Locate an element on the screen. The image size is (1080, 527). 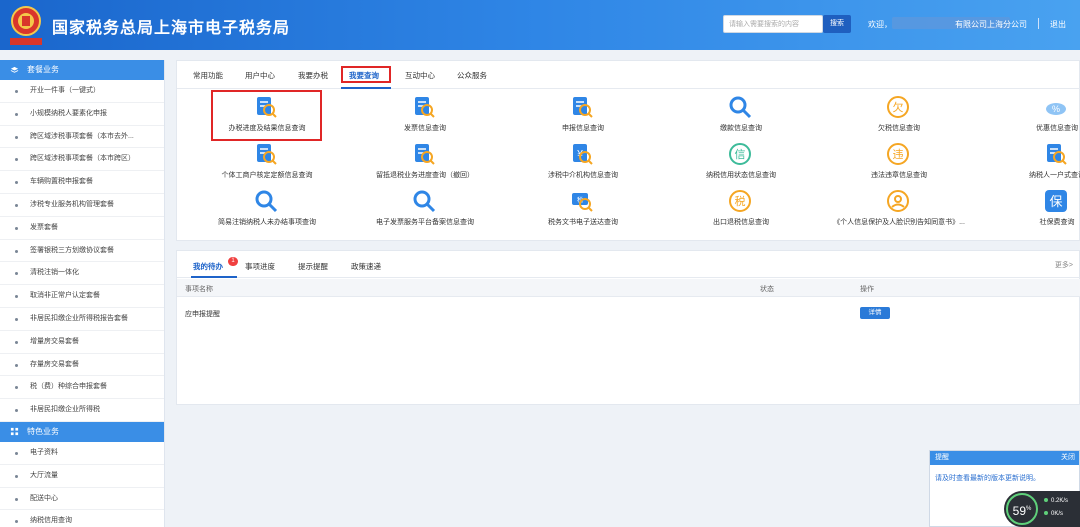
sidebar-item: 签署银税三方划缴协议套餐 is located at coordinates (82, 251).